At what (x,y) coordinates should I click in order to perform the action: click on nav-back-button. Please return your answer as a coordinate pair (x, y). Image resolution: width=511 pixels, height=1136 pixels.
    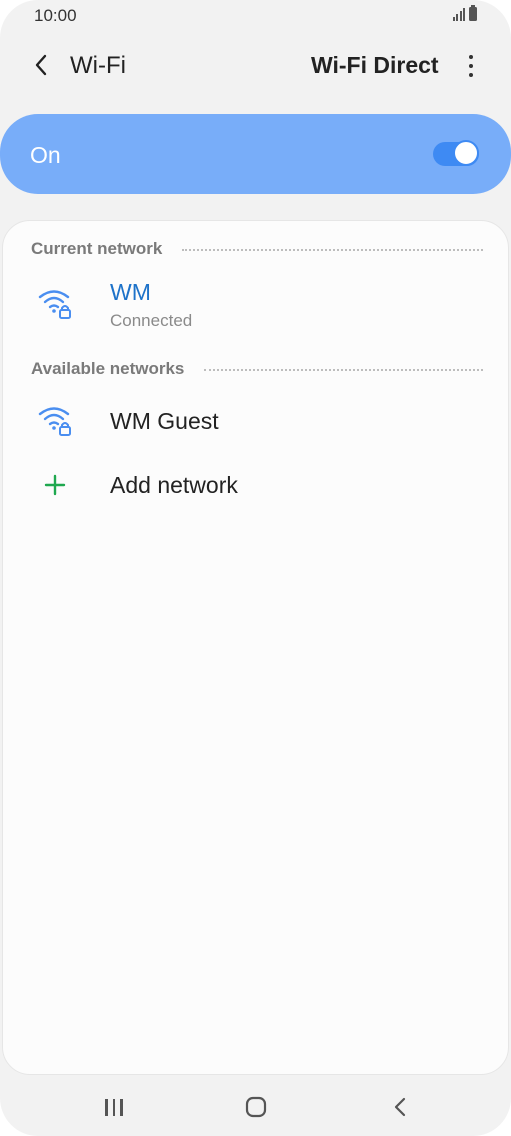
    Looking at the image, I should click on (400, 1107).